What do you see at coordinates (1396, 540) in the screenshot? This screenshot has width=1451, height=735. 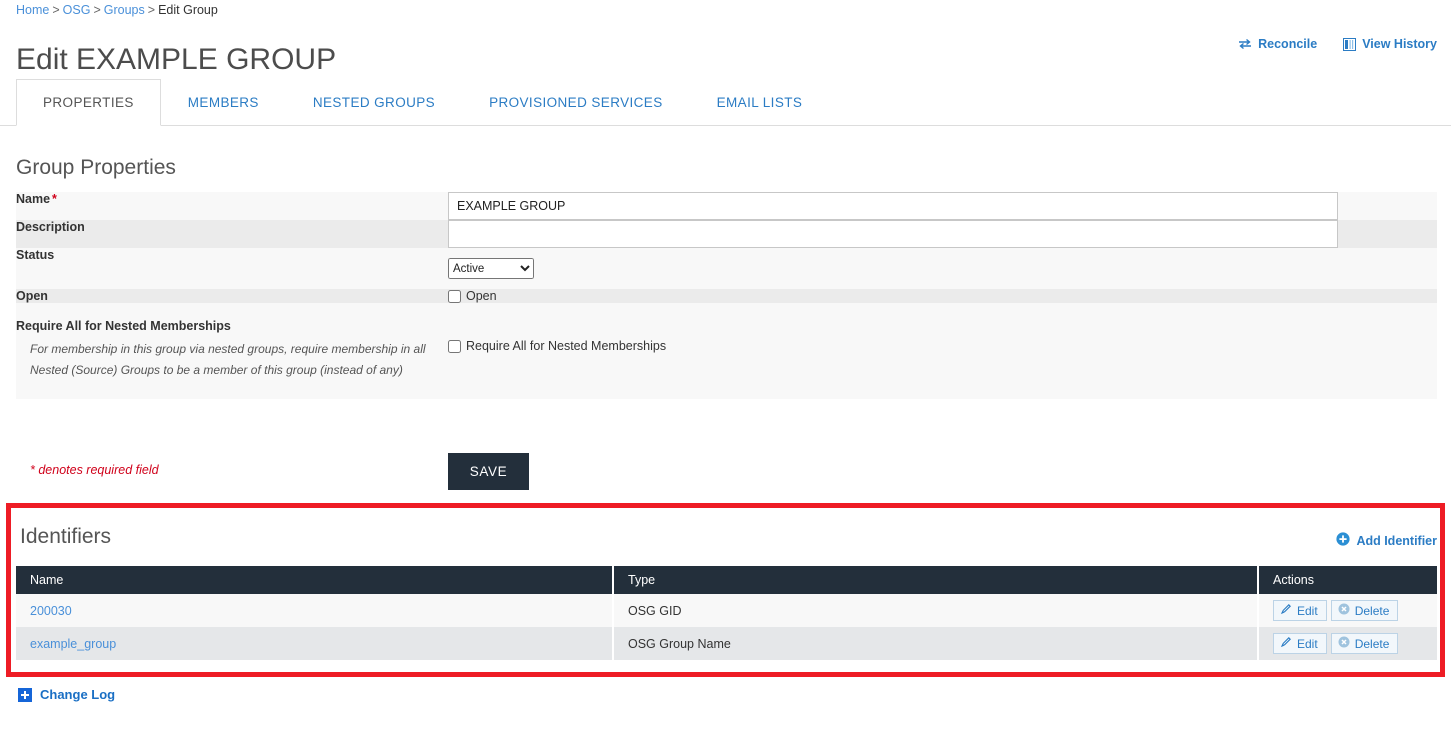 I see `add-identifier-label: Add Identifier` at bounding box center [1396, 540].